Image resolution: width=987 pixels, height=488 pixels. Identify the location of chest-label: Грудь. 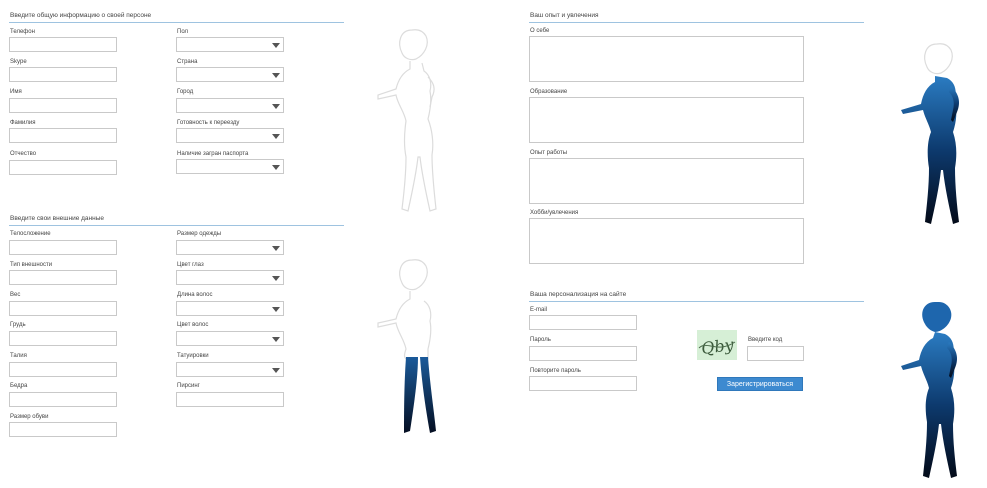
(18, 325).